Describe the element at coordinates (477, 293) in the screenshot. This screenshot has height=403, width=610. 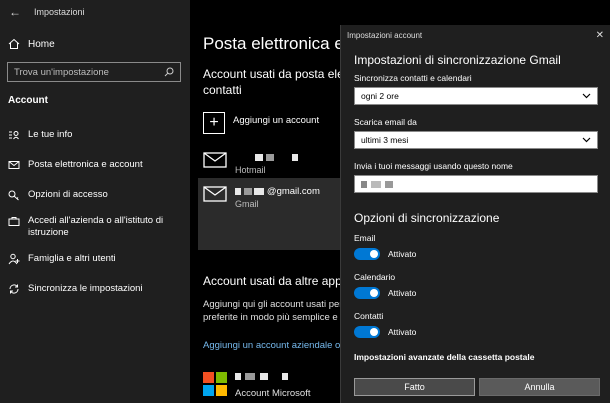
I see `calendar-toggle-row: Attivato` at that location.